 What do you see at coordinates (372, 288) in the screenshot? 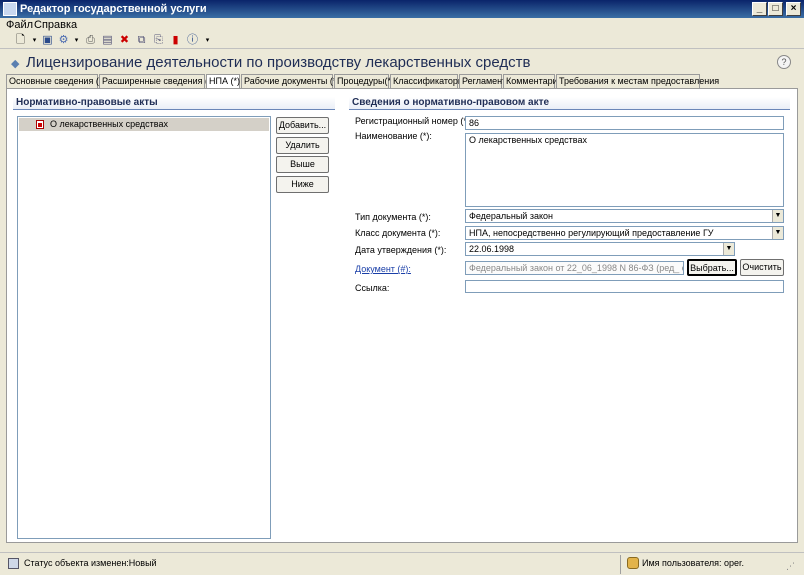
I see `link-label: Ссылка:` at bounding box center [372, 288].